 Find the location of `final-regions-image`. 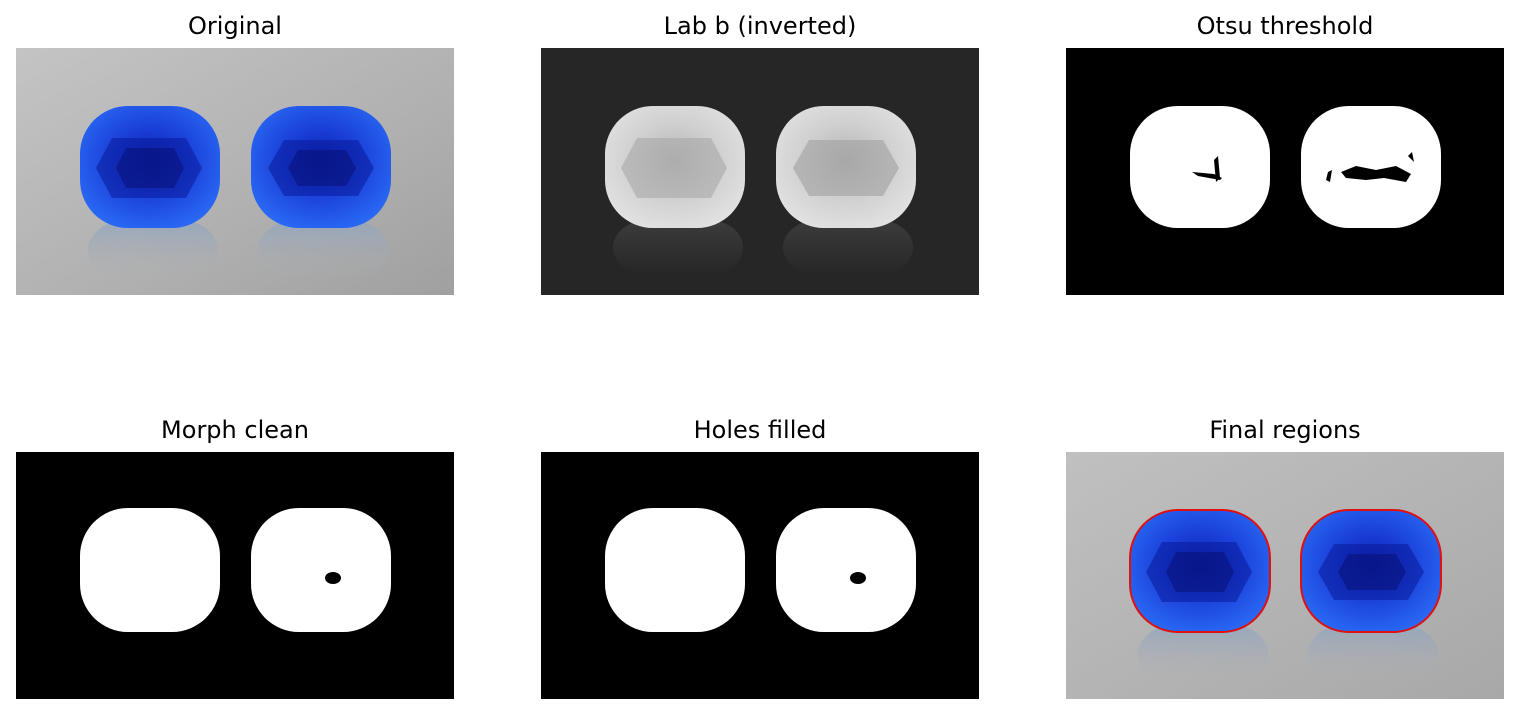

final-regions-image is located at coordinates (1285, 575).